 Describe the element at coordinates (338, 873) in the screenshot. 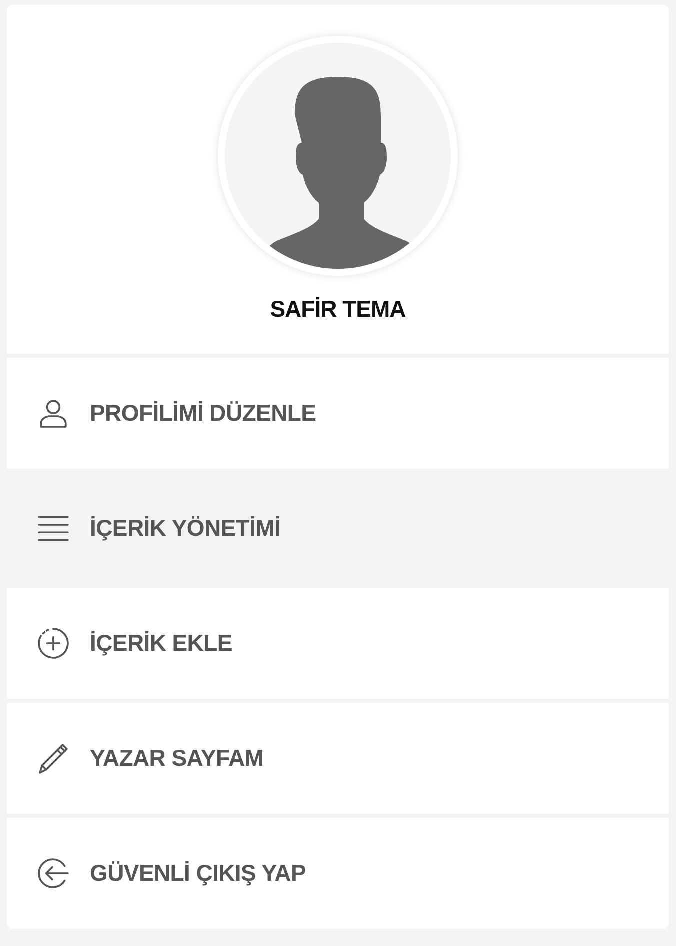

I see `menu-item: GÜVENLİ ÇIKIŞ YAP` at that location.